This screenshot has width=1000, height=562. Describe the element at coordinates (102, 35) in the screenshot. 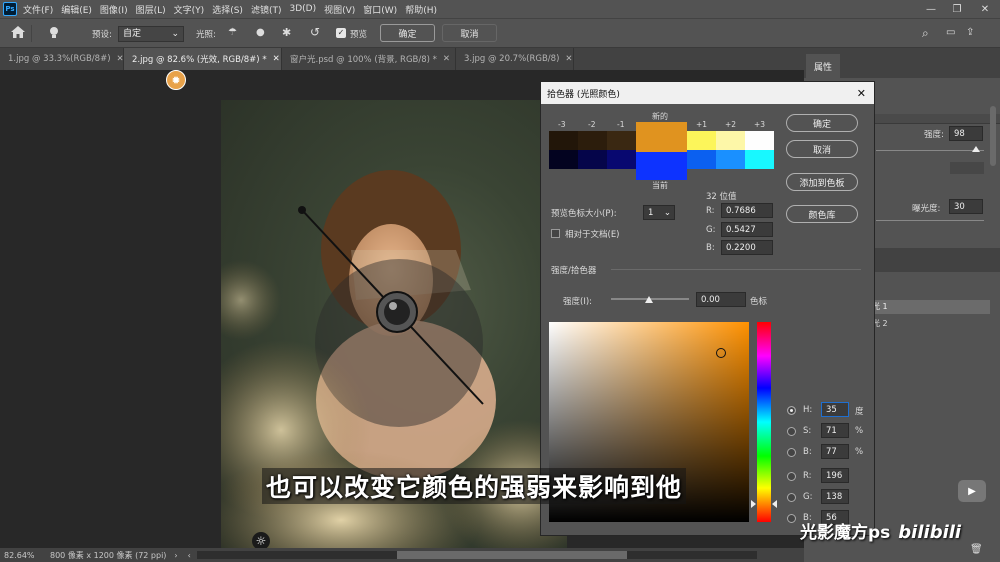

I see `preset-label: 预设:` at that location.